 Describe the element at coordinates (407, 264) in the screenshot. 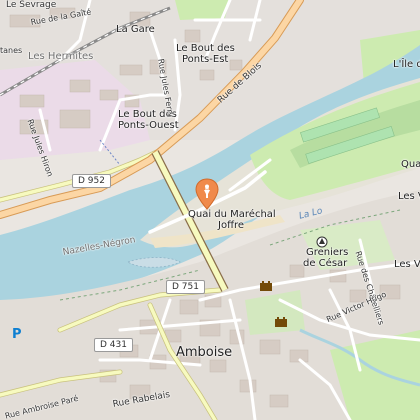

I see `label-les-vi-2: Les Vic` at that location.